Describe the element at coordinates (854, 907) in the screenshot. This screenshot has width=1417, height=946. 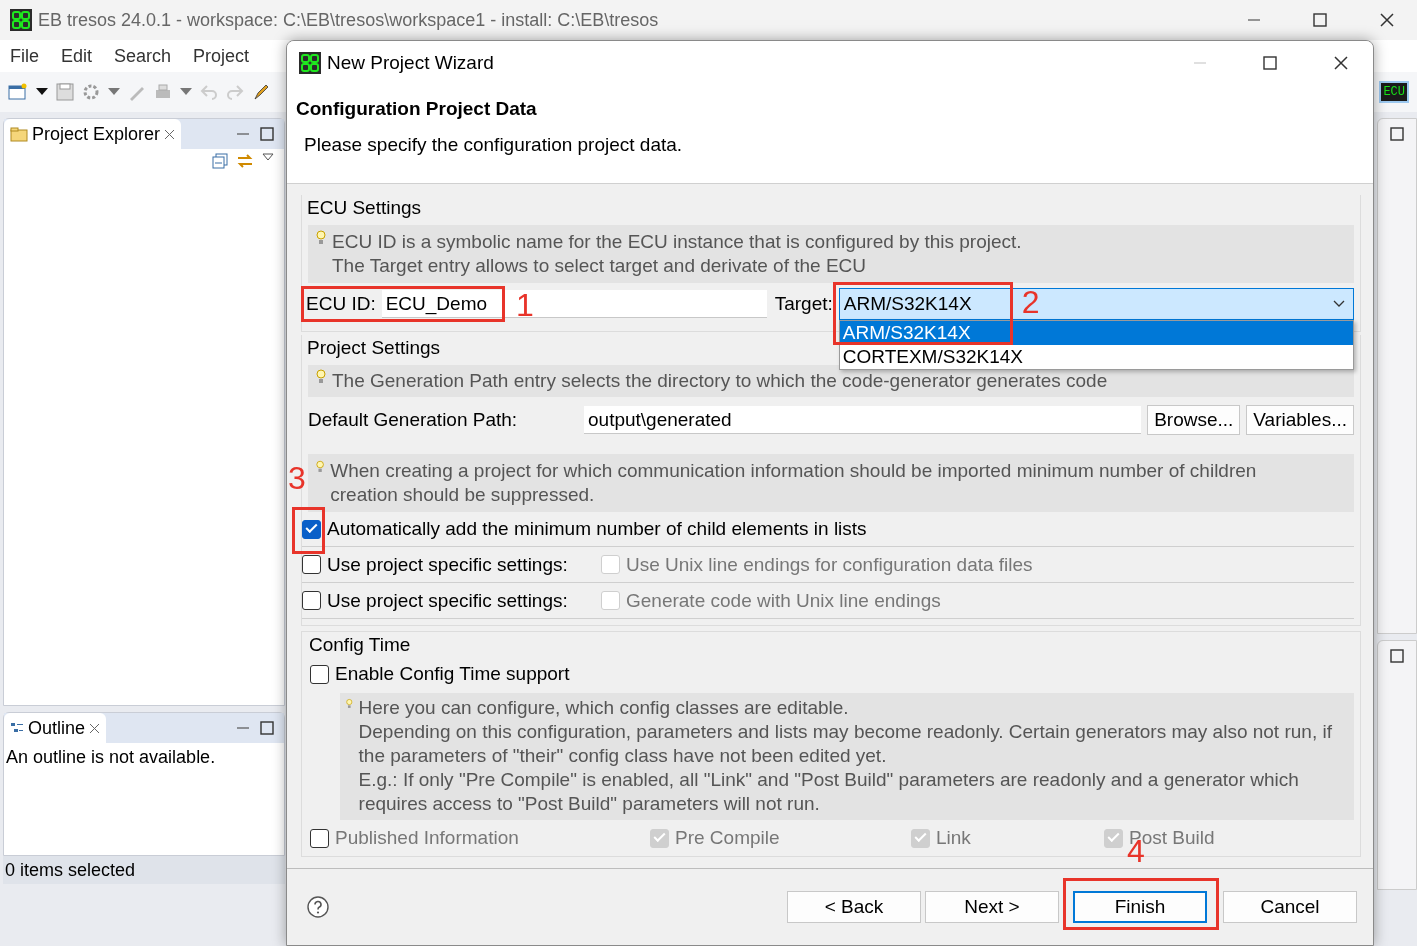
I see `back-button: < Back` at that location.